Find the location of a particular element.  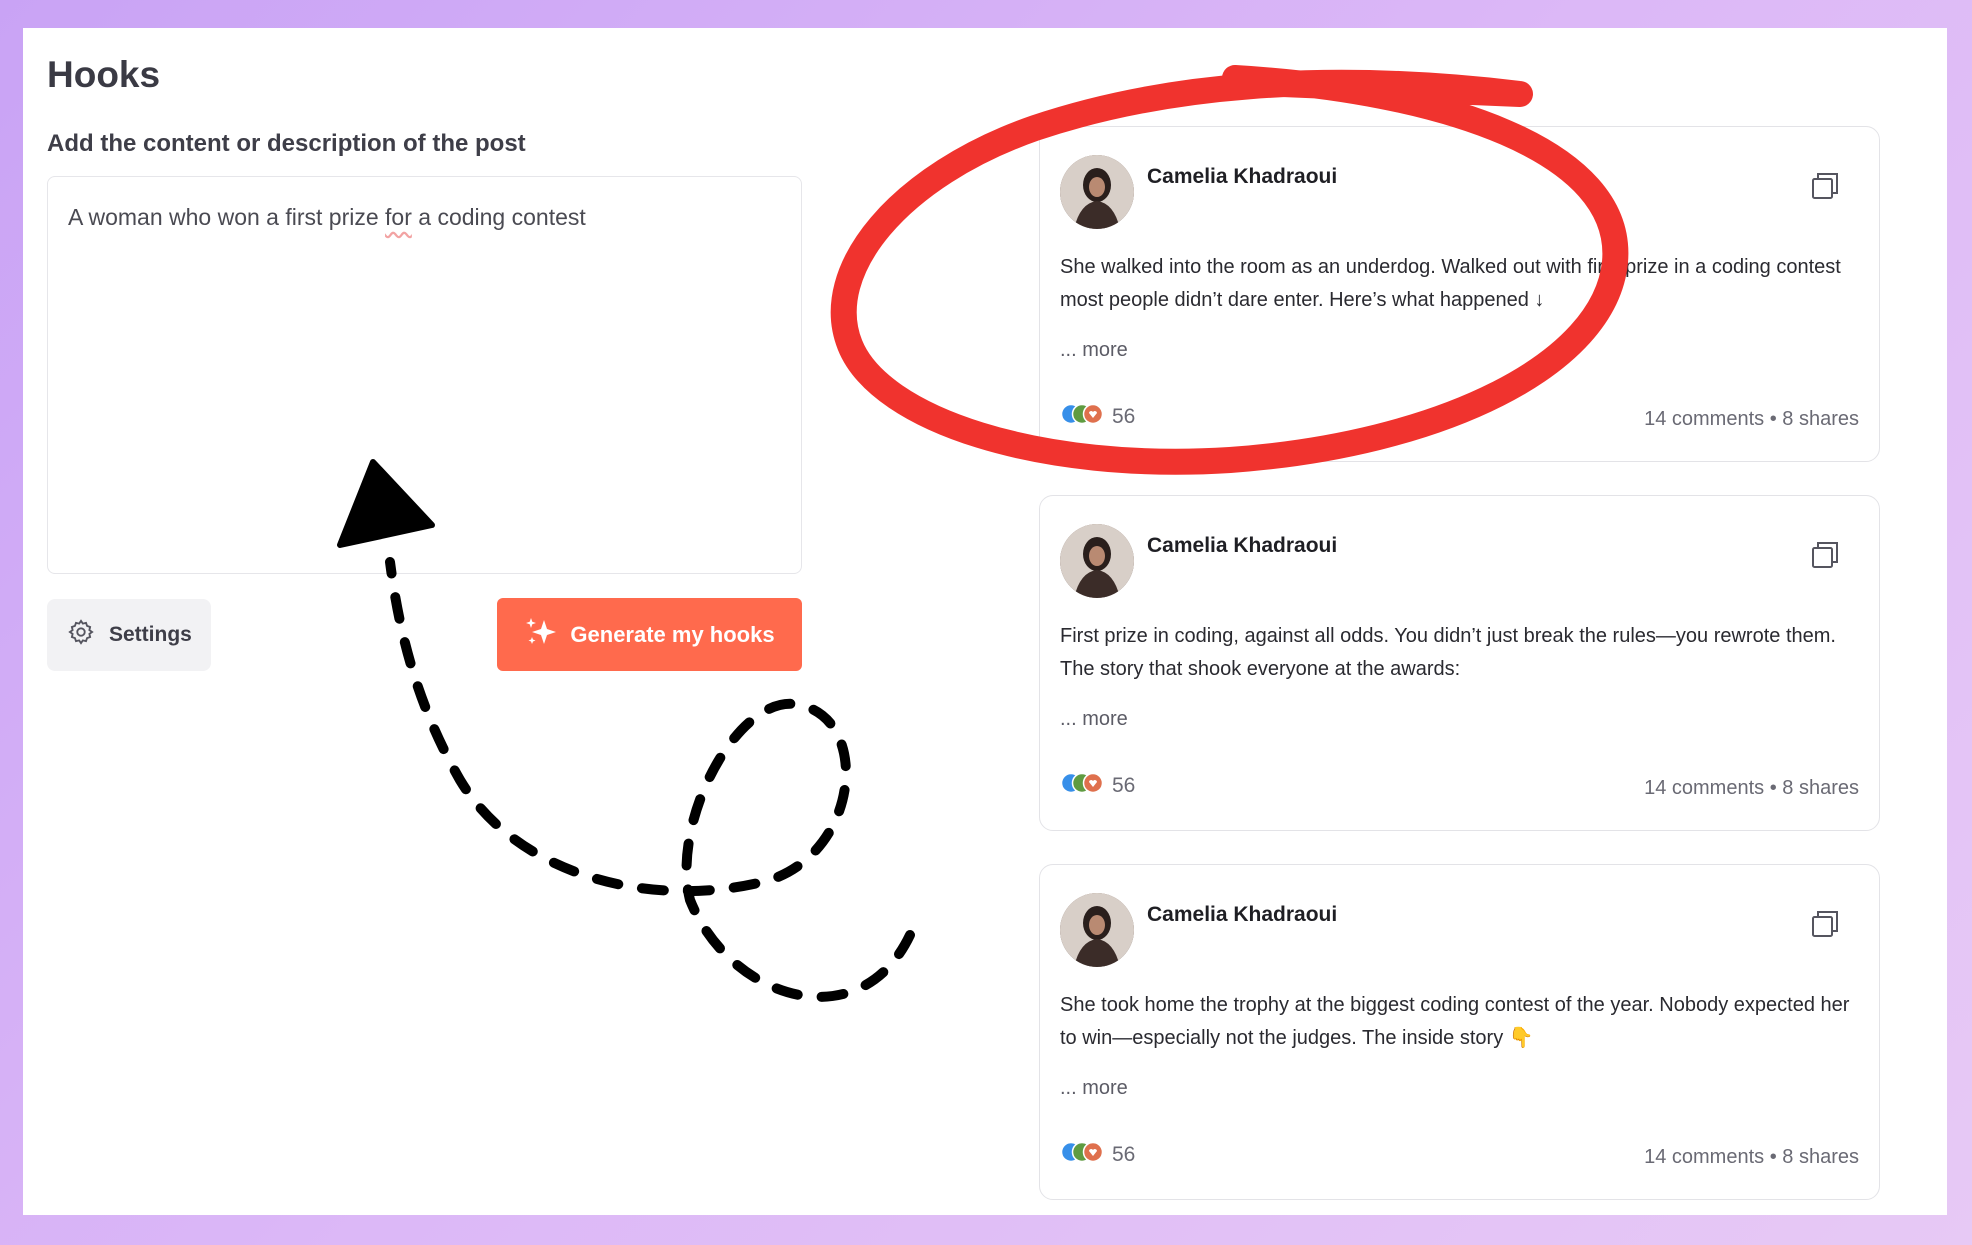

settings-button: Settings is located at coordinates (129, 635).